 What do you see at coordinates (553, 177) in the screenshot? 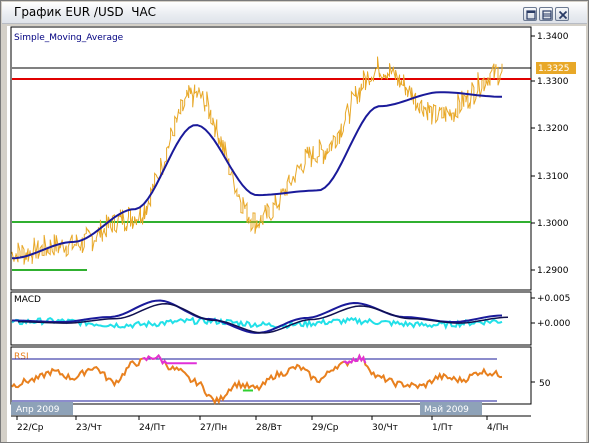
I see `y-label-4: 1.3100` at bounding box center [553, 177].